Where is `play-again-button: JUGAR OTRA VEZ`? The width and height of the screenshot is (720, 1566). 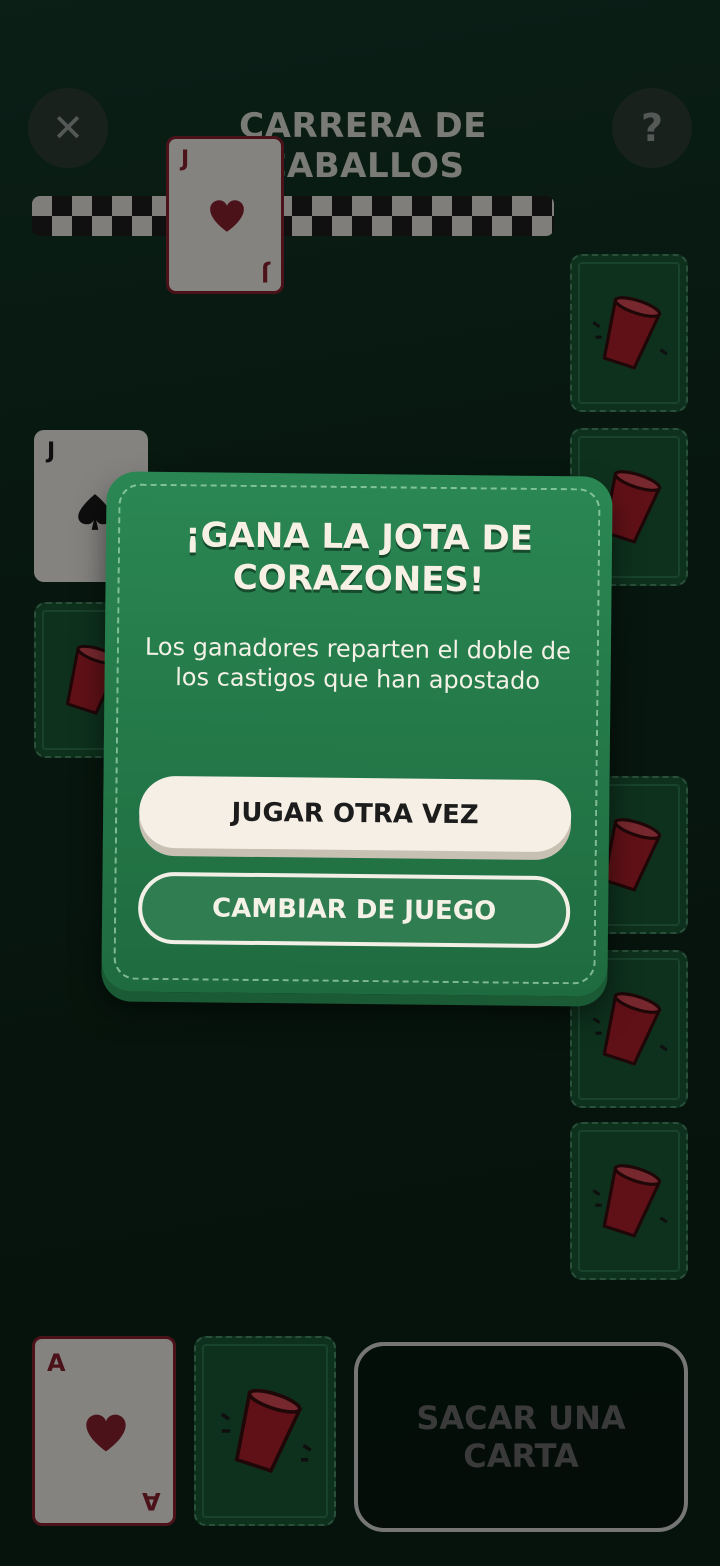
play-again-button: JUGAR OTRA VEZ is located at coordinates (355, 814).